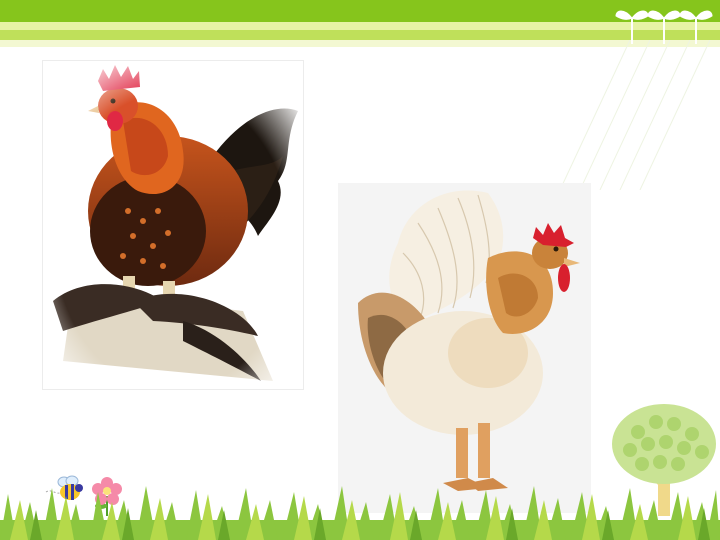 This screenshot has height=540, width=720. I want to click on diagonal-hatch-decoration, so click(635, 115).